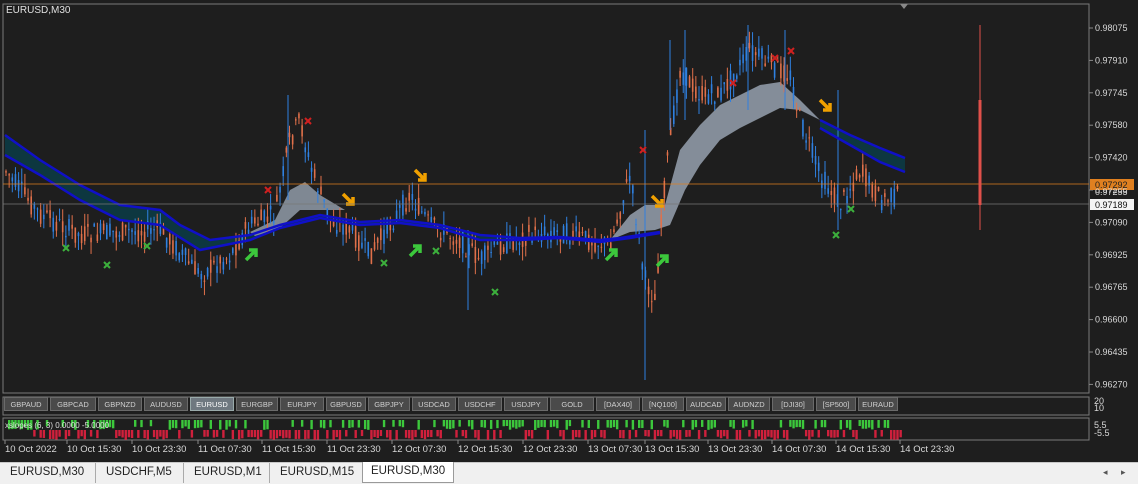 The image size is (1138, 484). Describe the element at coordinates (1111, 352) in the screenshot. I see `price-tick-label: 0.96435` at that location.